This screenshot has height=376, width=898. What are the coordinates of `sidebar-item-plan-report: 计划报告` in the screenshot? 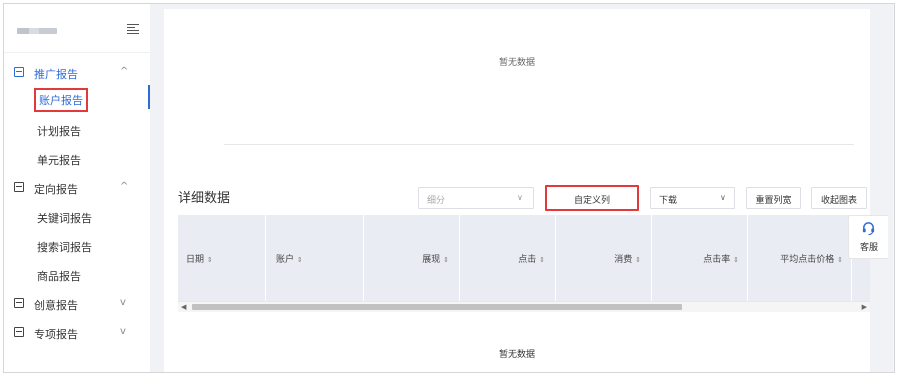 It's located at (77, 130).